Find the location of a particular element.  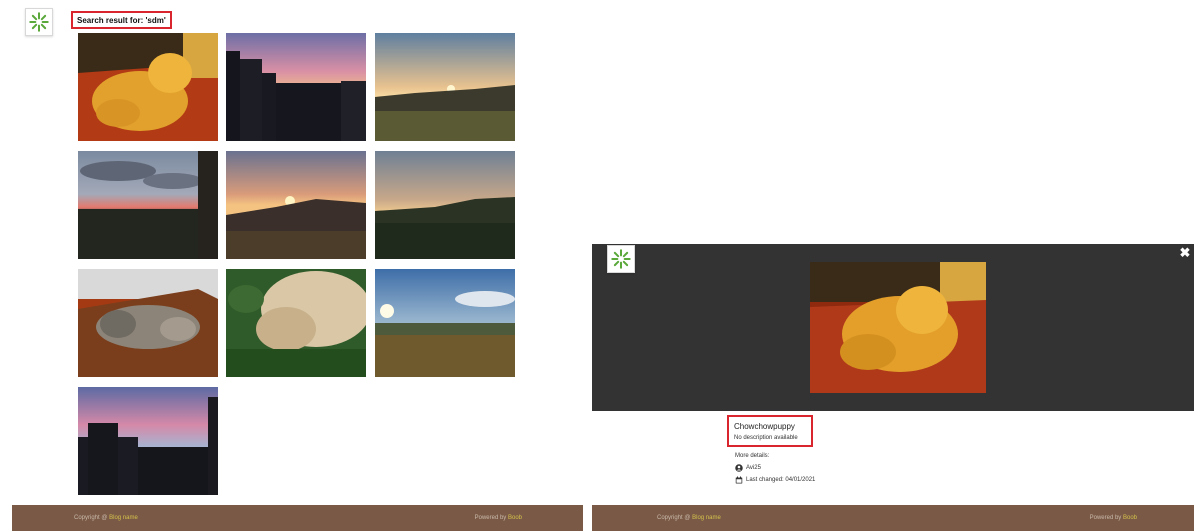

thumbnail-mountain-sunset is located at coordinates (296, 205).